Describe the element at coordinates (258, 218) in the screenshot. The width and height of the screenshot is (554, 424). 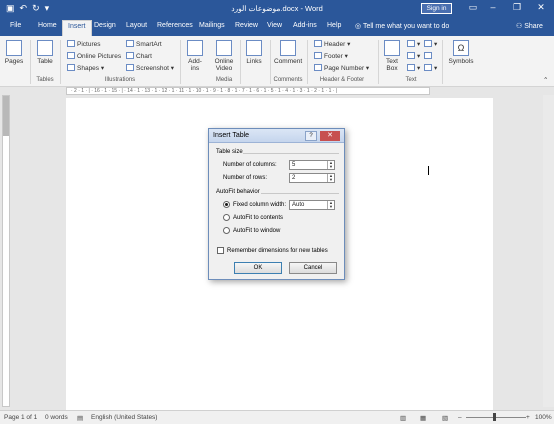
I see `autofit-contents-label: AutoFit to contents` at that location.